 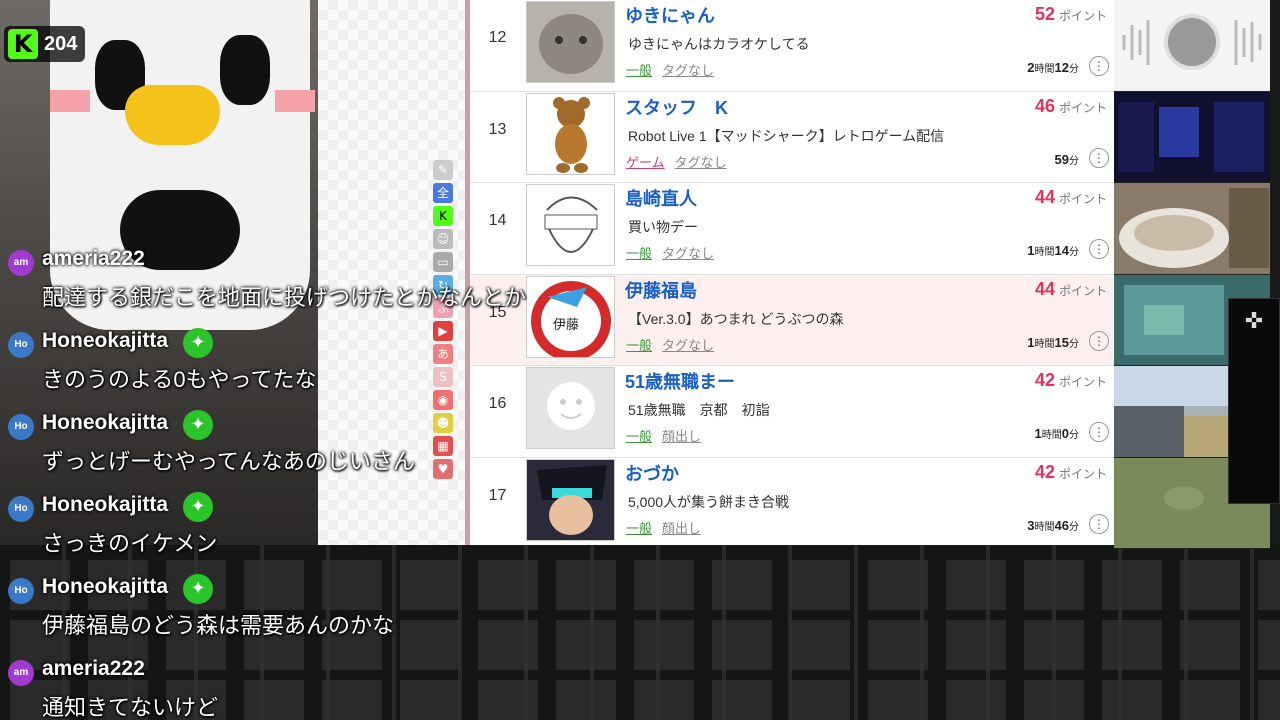 I want to click on points: 52 ポイント, so click(x=1071, y=14).